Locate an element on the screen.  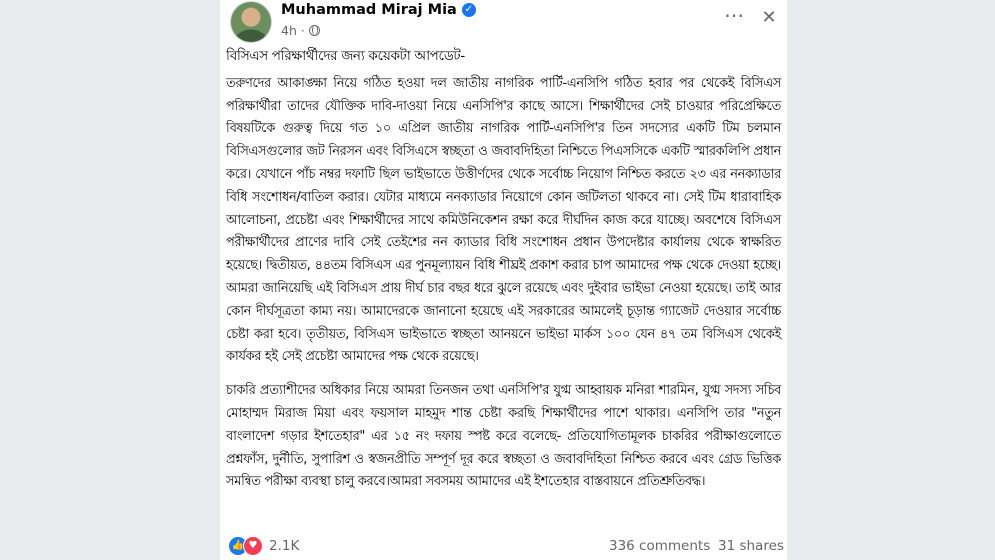
reaction-count: 2.1K is located at coordinates (284, 546).